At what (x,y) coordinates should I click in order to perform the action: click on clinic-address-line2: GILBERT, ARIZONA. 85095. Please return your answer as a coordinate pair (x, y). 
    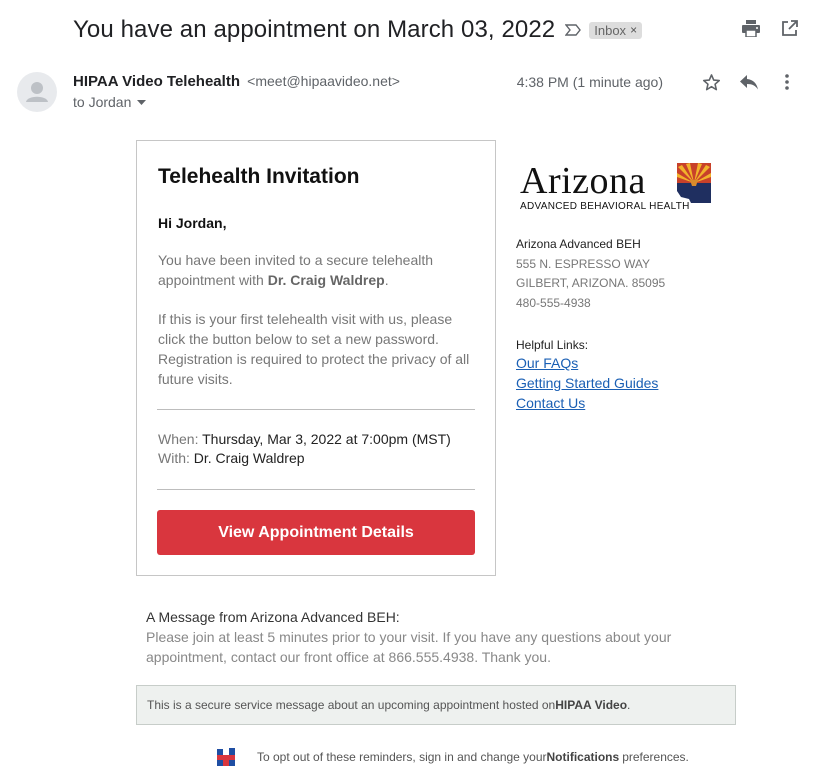
    Looking at the image, I should click on (591, 283).